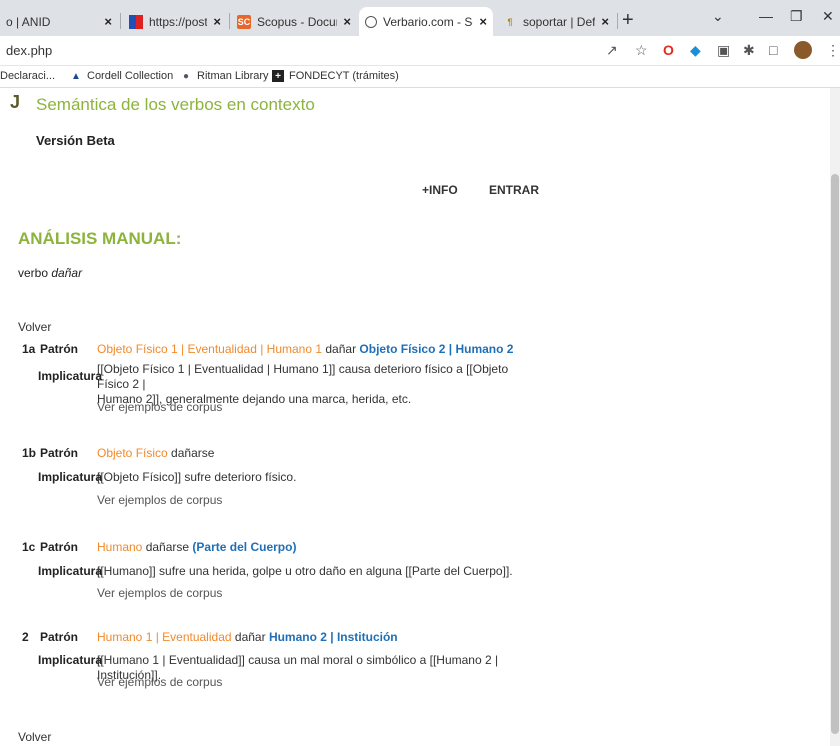 This screenshot has width=840, height=746. What do you see at coordinates (371, 21) in the screenshot?
I see `globe-icon` at bounding box center [371, 21].